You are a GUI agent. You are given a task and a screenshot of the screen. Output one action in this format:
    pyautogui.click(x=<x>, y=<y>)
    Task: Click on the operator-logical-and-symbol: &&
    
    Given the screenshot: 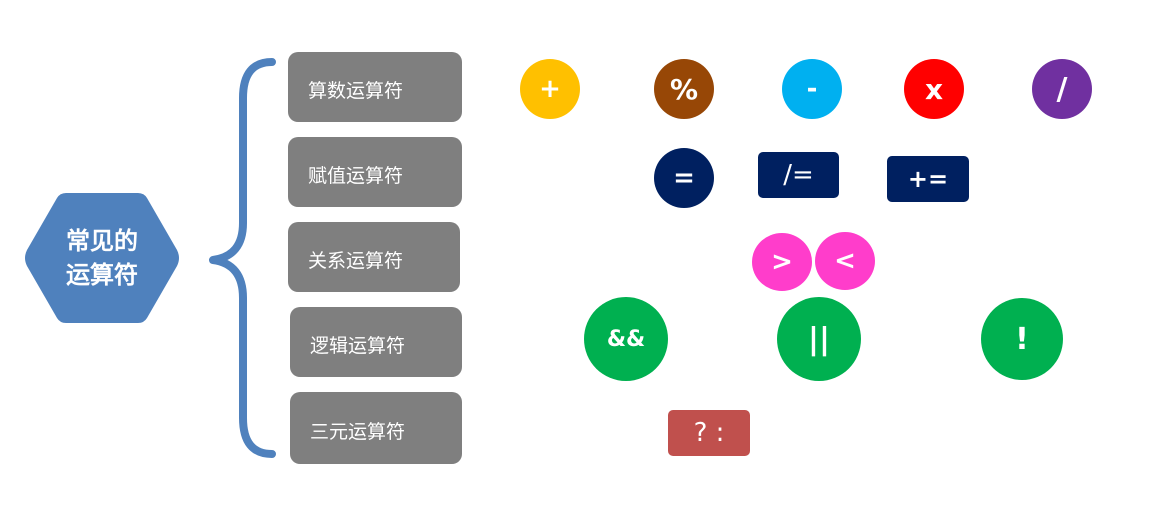 What is the action you would take?
    pyautogui.click(x=626, y=339)
    